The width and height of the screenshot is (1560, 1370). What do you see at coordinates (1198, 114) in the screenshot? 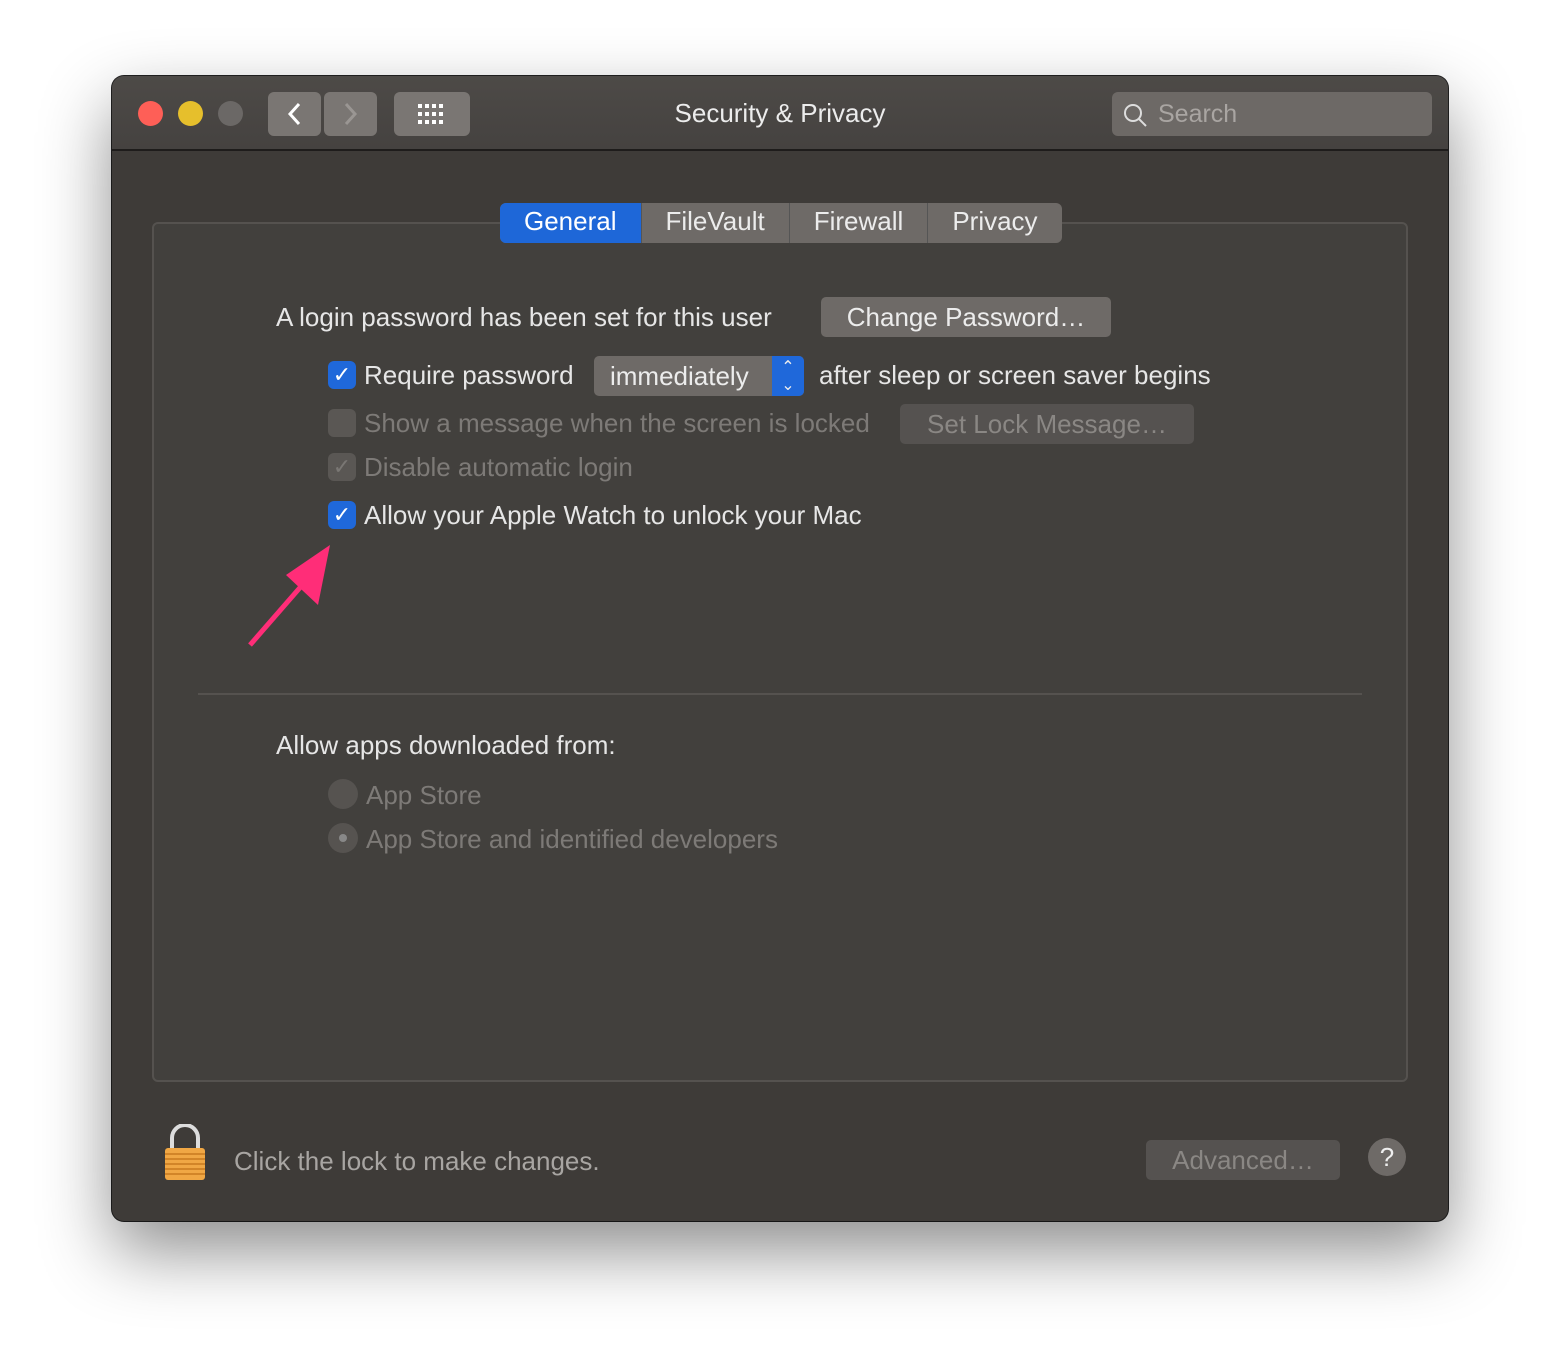
I see `search-placeholder: Search` at bounding box center [1198, 114].